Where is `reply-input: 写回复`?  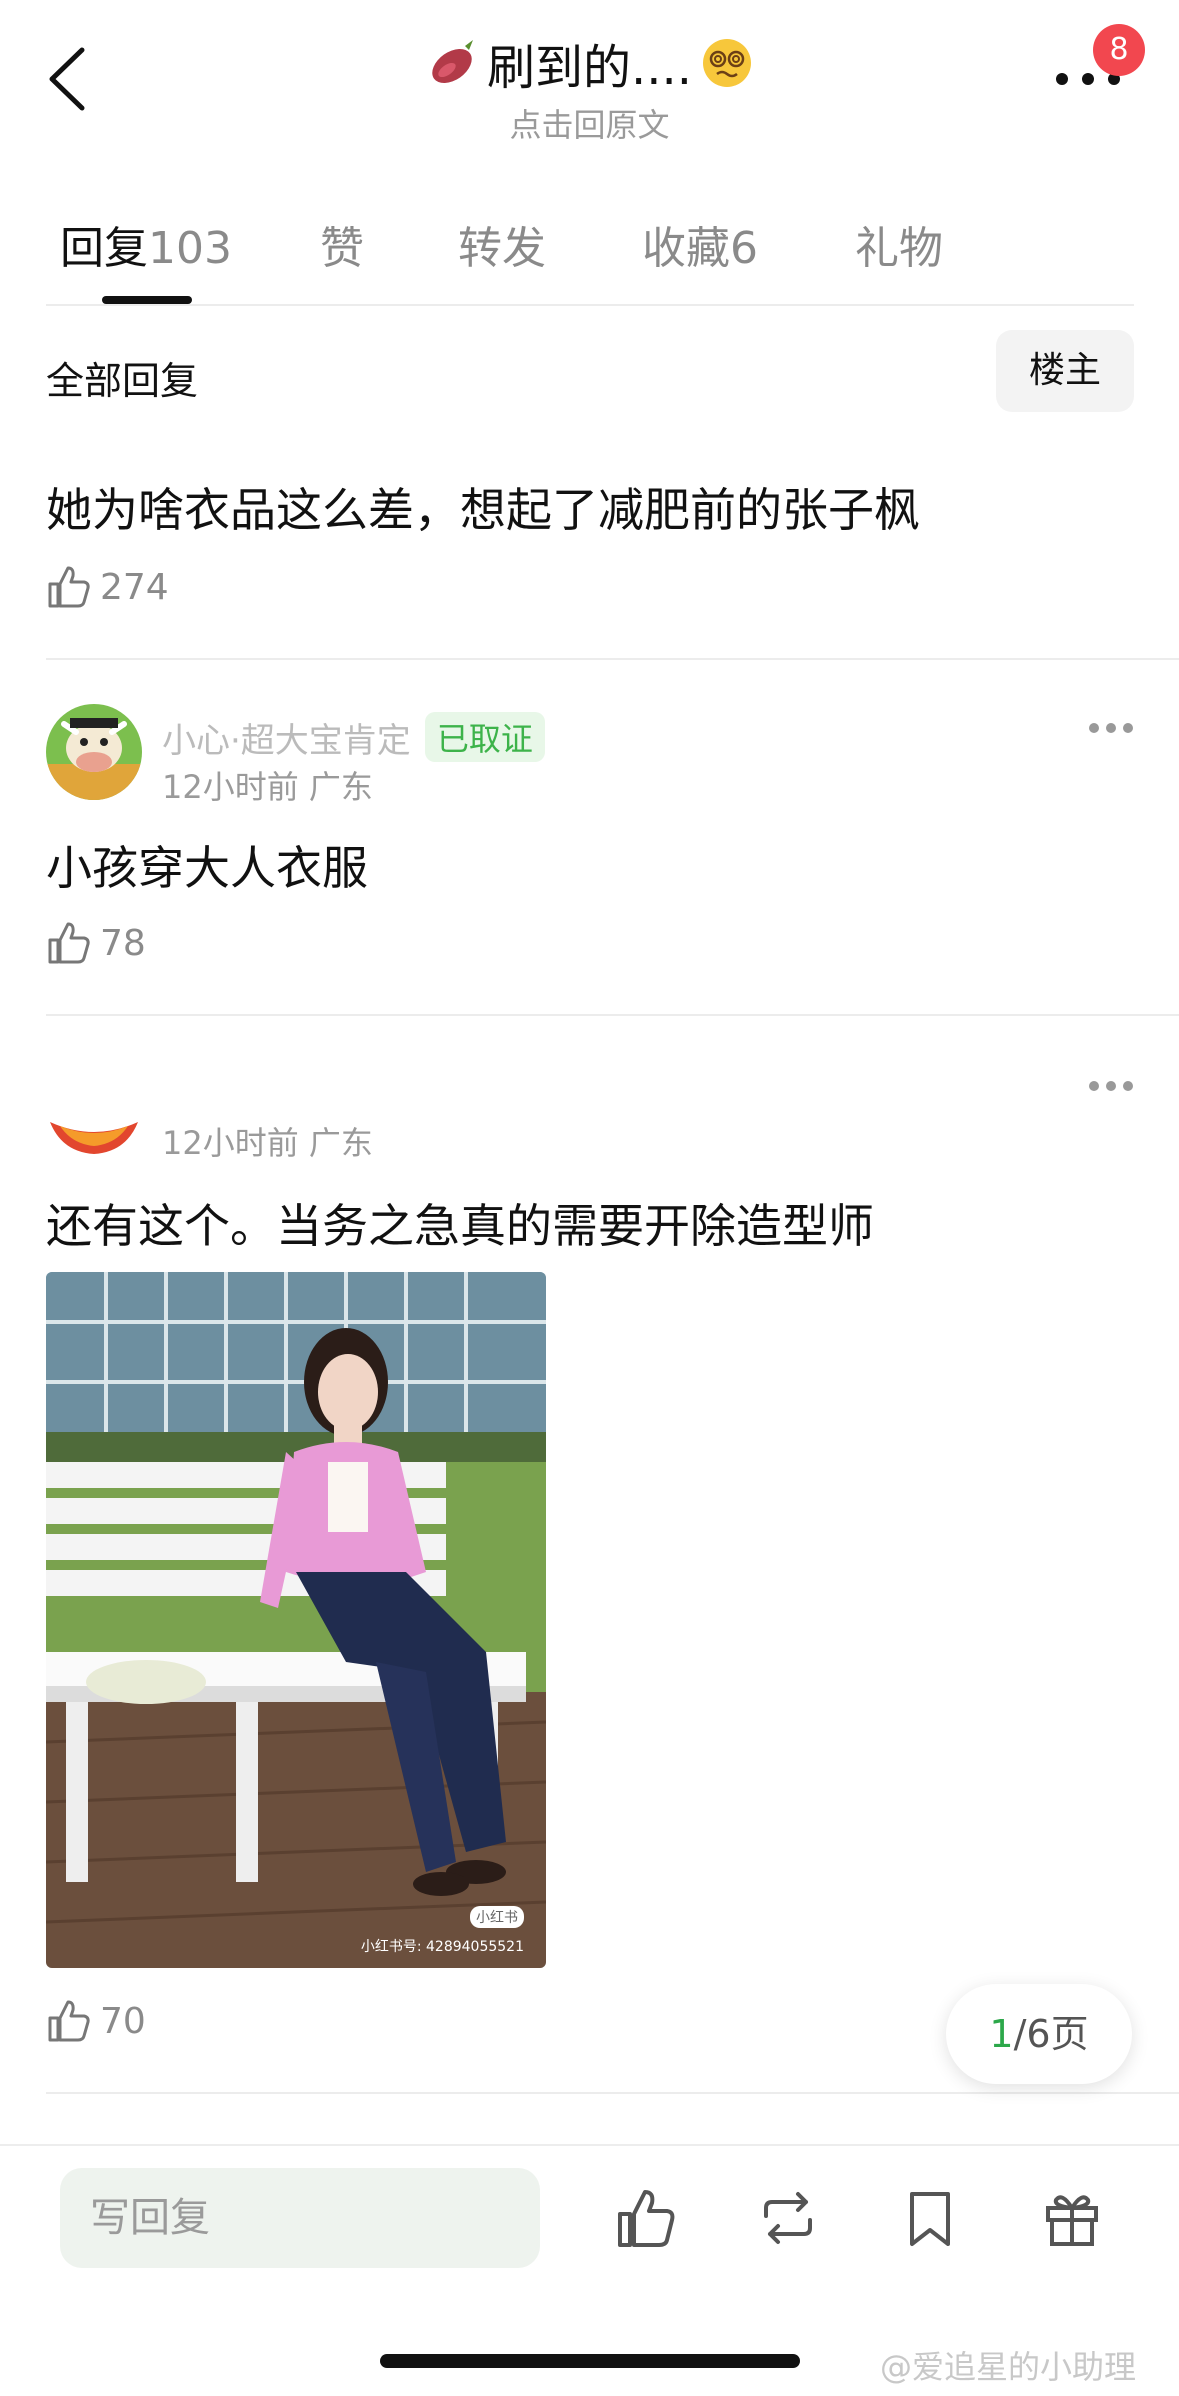 reply-input: 写回复 is located at coordinates (300, 2218).